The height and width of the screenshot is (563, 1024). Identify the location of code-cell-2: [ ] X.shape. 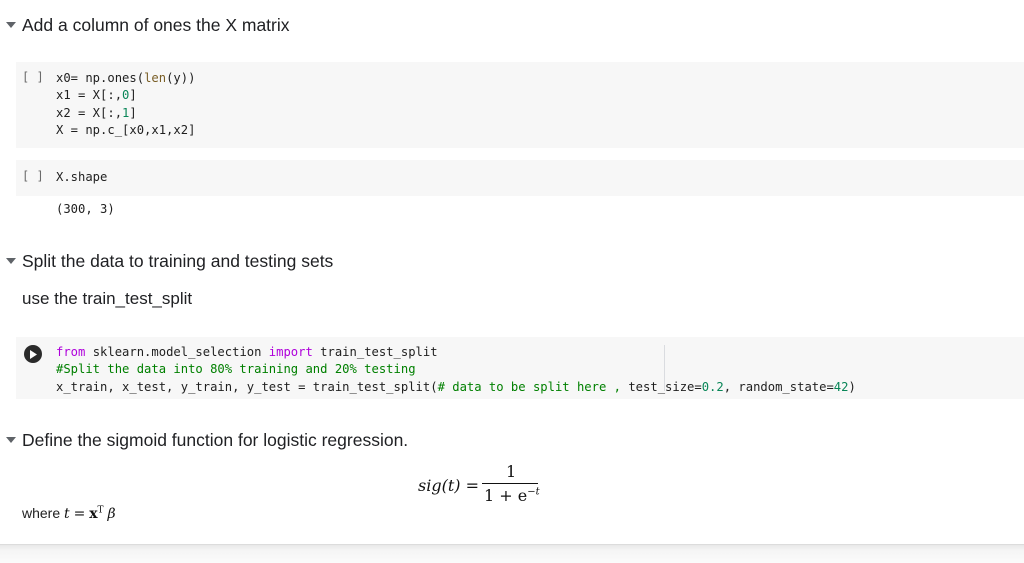
(520, 178).